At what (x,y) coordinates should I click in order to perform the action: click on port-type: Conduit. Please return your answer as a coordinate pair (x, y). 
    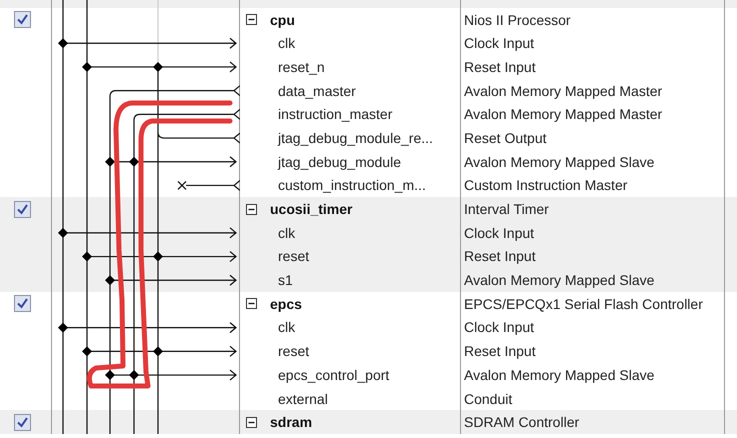
    Looking at the image, I should click on (488, 398).